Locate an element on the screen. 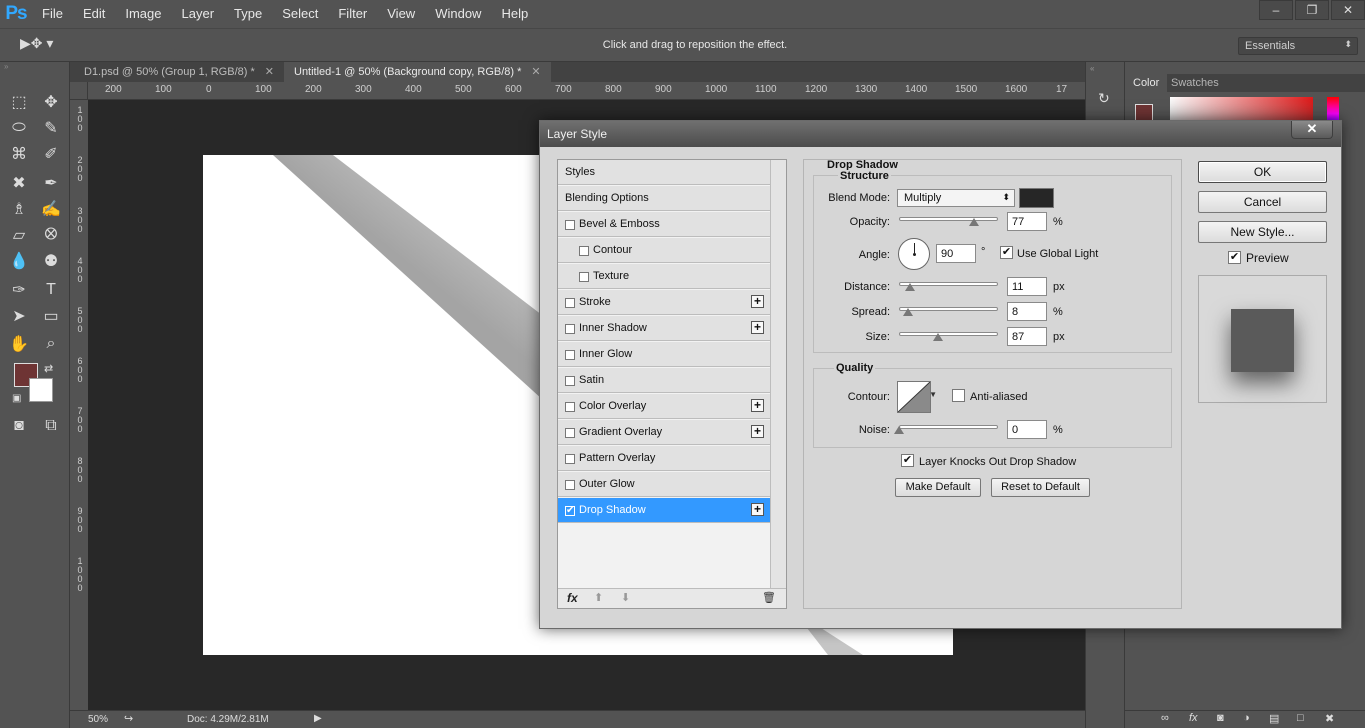  menu-edit: Edit is located at coordinates (94, 14).